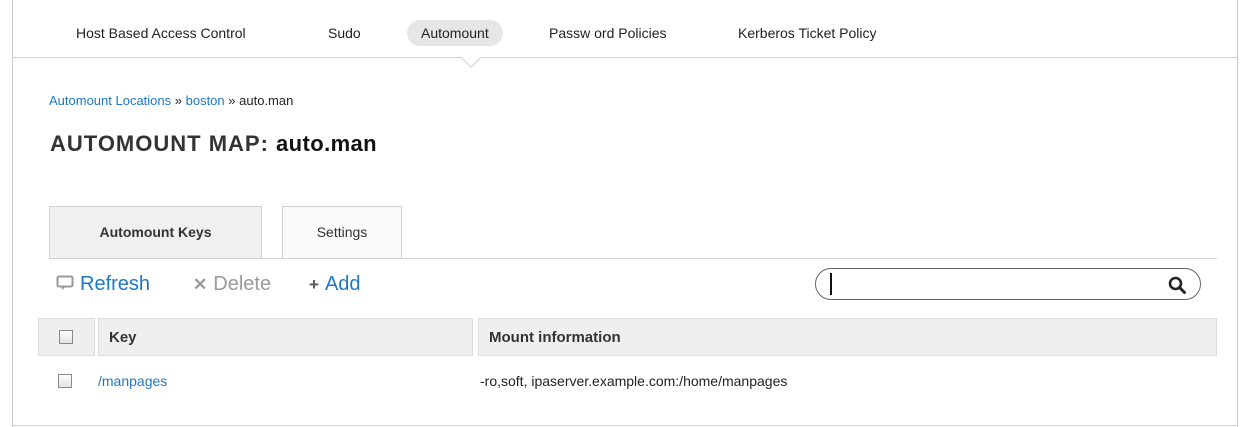 This screenshot has height=427, width=1247. What do you see at coordinates (608, 33) in the screenshot?
I see `nav-item-password-policies: Passw ord Policies` at bounding box center [608, 33].